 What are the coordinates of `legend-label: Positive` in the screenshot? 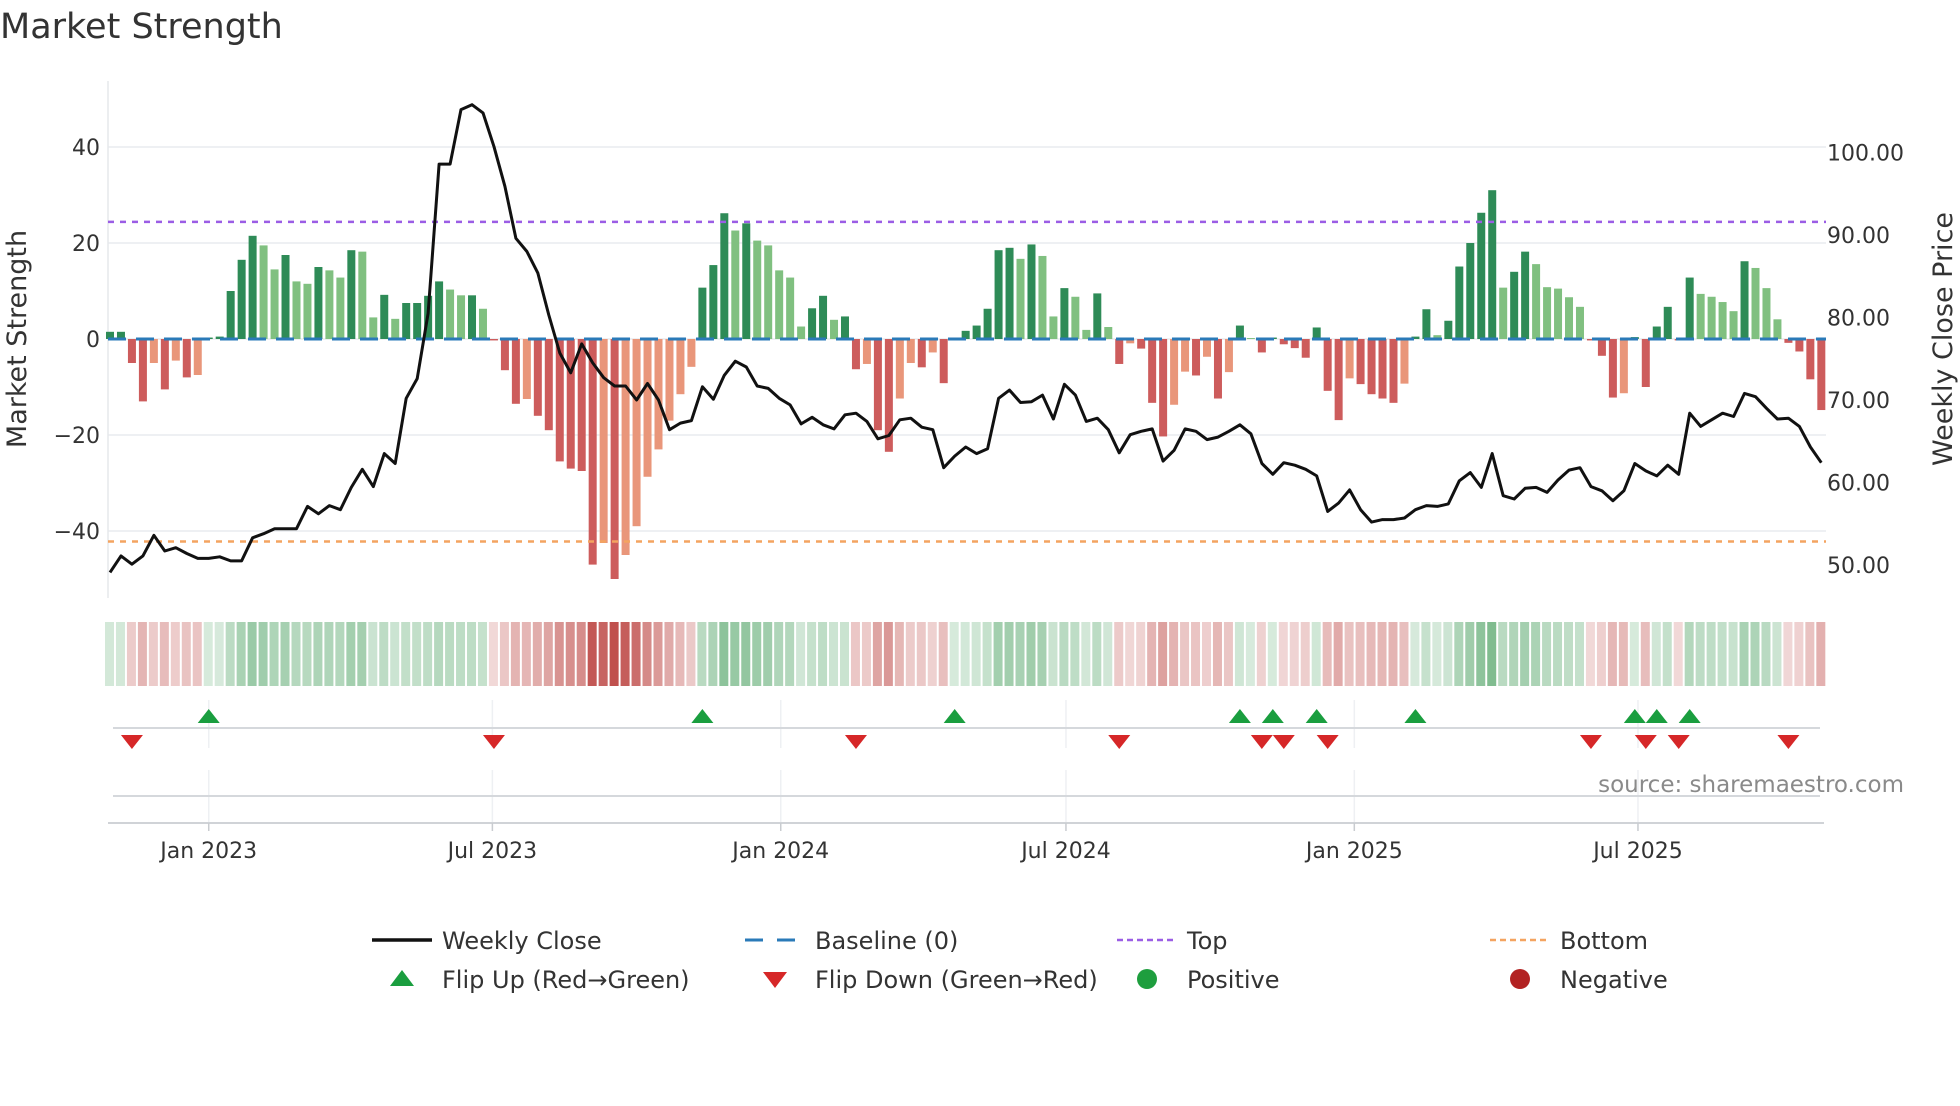 It's located at (1233, 980).